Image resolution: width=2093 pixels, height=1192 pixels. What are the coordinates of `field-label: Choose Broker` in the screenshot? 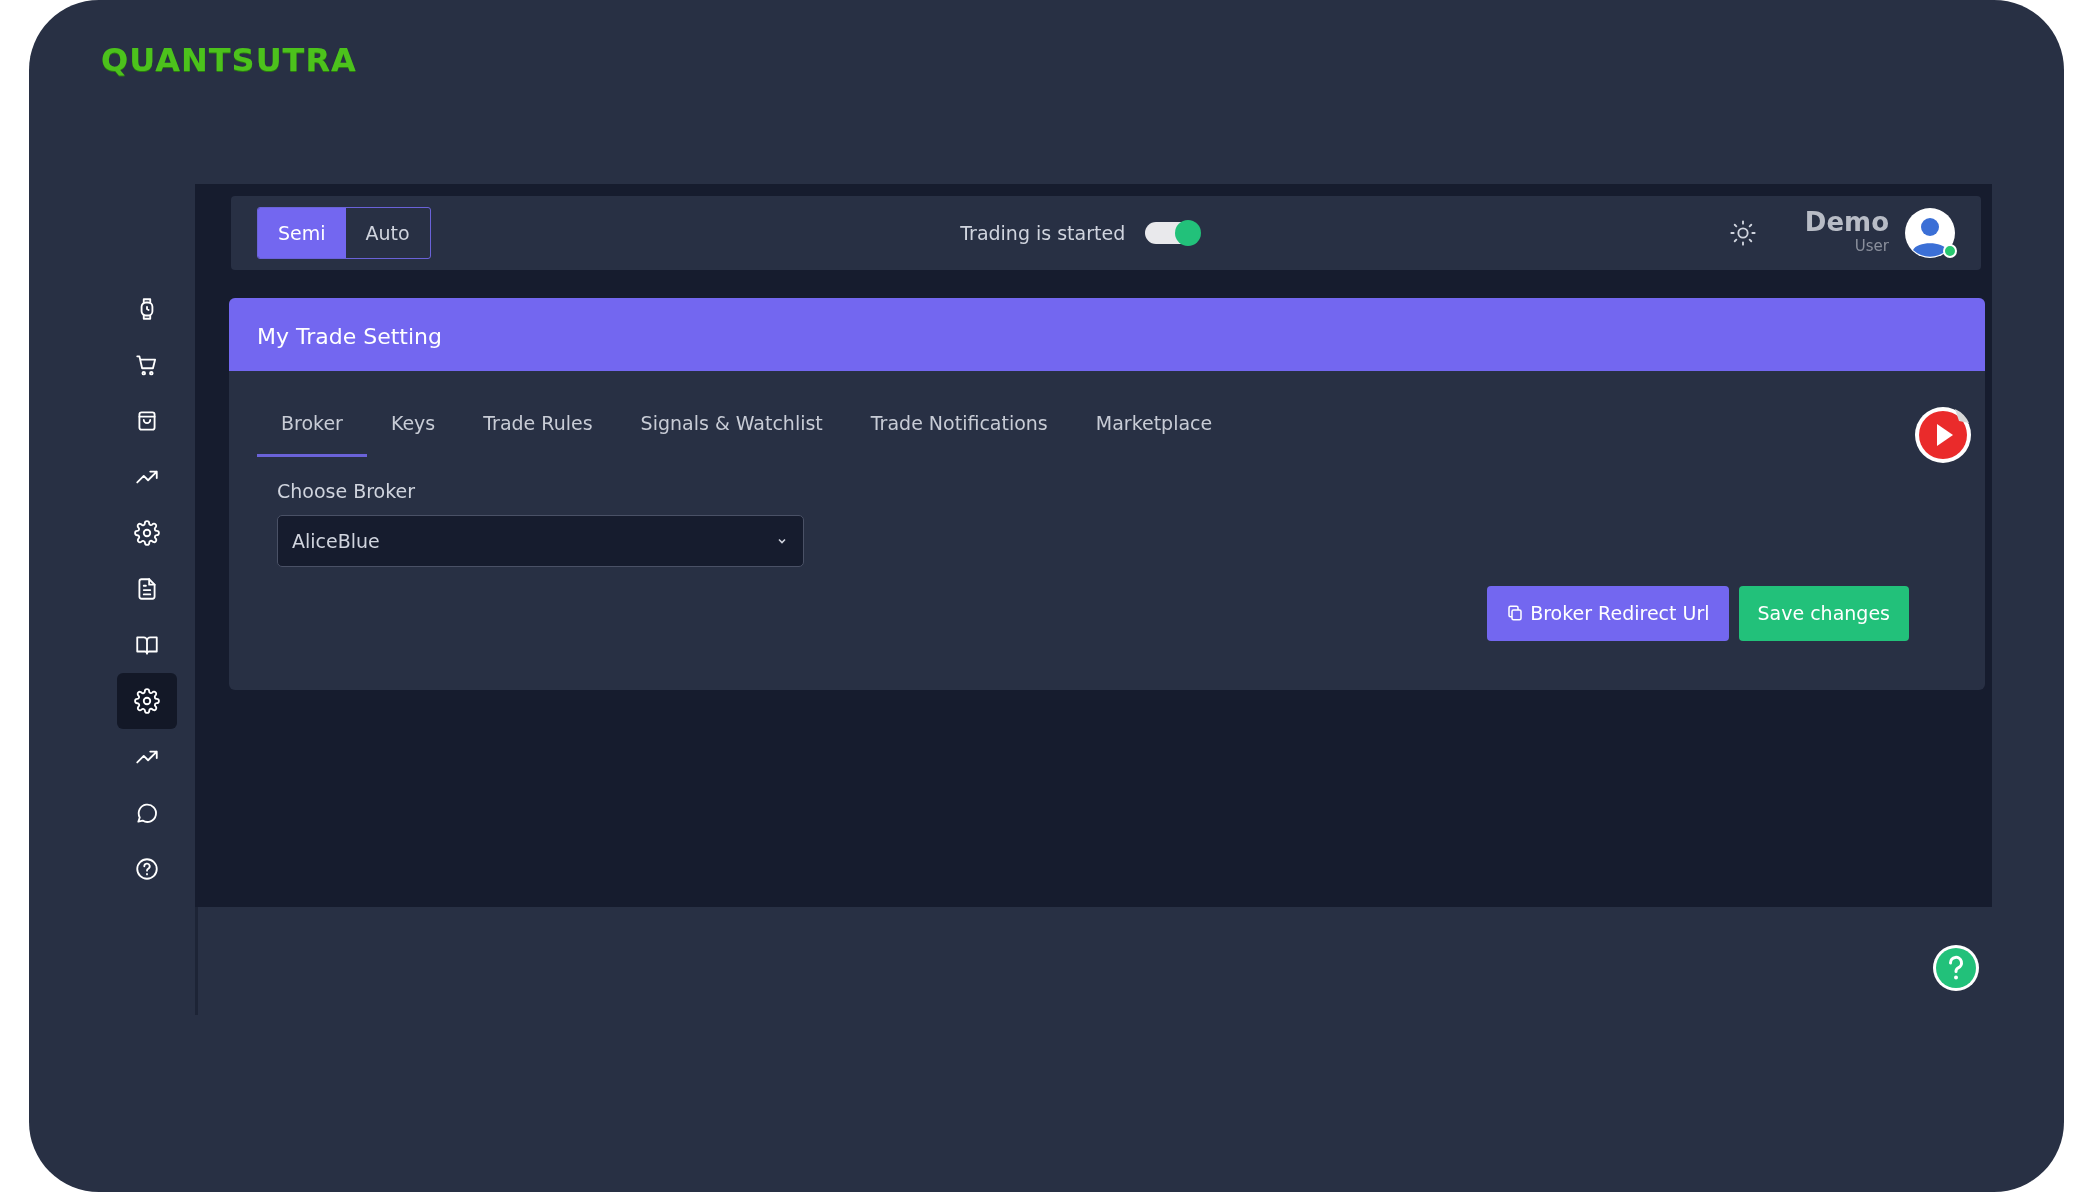 It's located at (347, 491).